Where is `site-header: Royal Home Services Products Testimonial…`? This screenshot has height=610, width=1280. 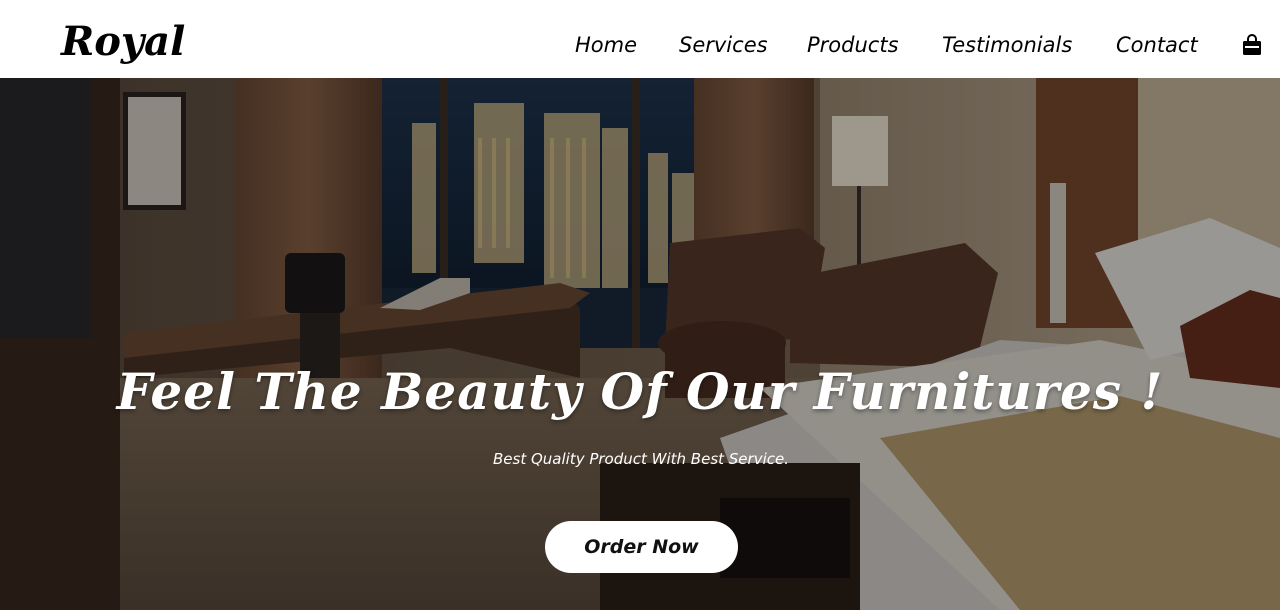
site-header: Royal Home Services Products Testimonial… is located at coordinates (640, 39).